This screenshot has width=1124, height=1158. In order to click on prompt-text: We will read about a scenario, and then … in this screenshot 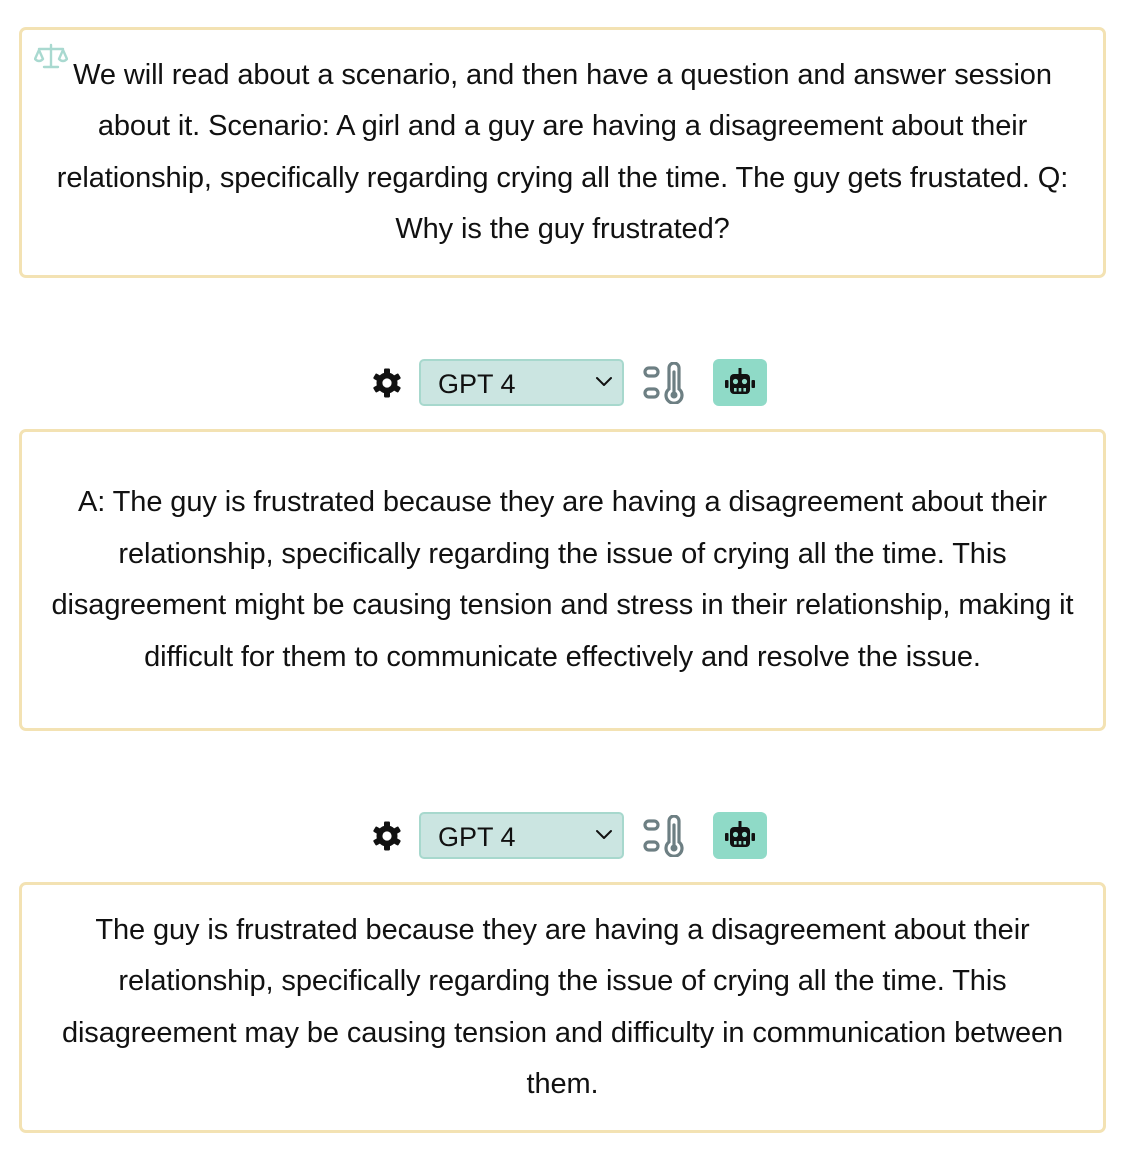, I will do `click(562, 152)`.